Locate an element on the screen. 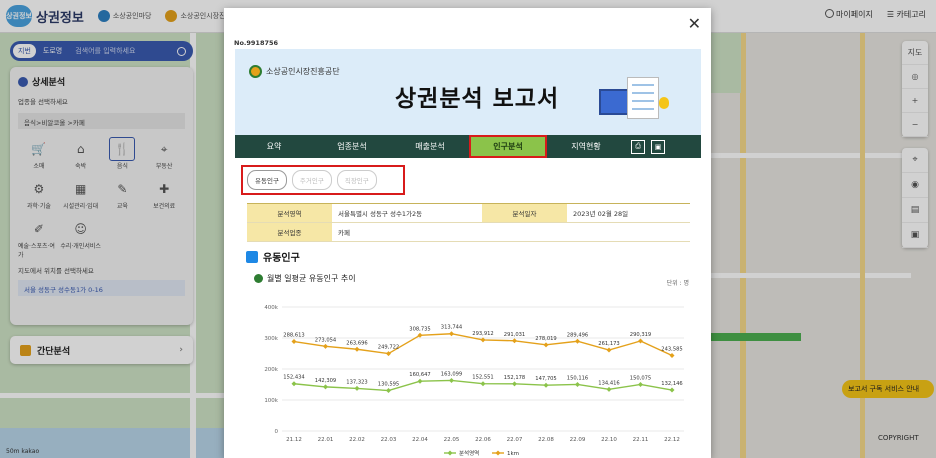 The height and width of the screenshot is (458, 936). org-name: 소상공인시장진흥공단 is located at coordinates (294, 71).